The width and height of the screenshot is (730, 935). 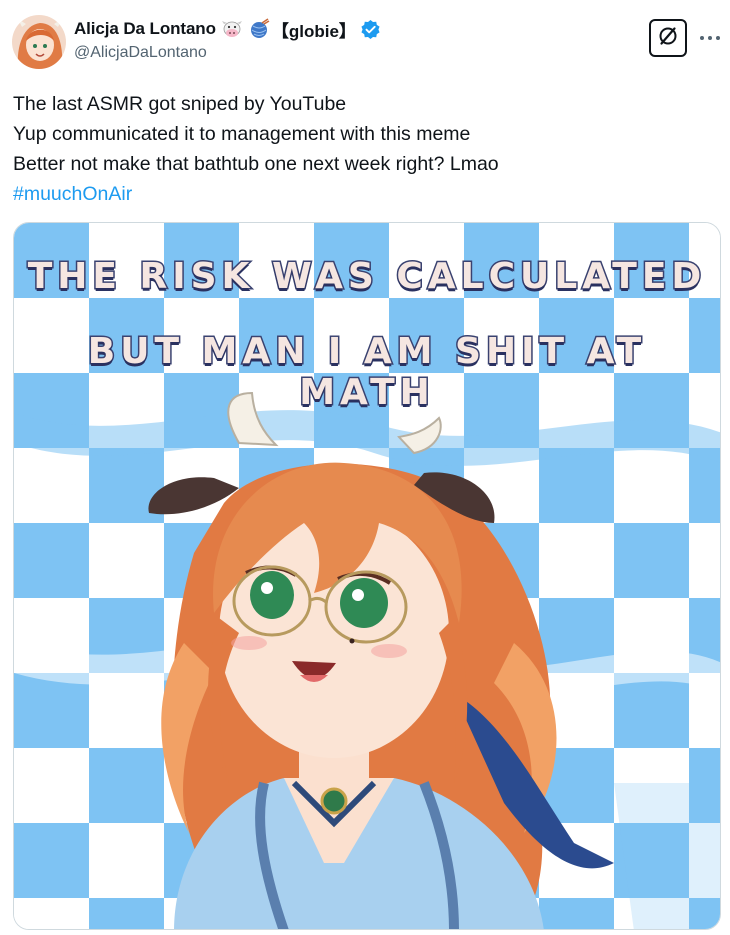 What do you see at coordinates (366, 372) in the screenshot?
I see `meme-caption-line-2: BUT MAN I AM SHIT AT MATH` at bounding box center [366, 372].